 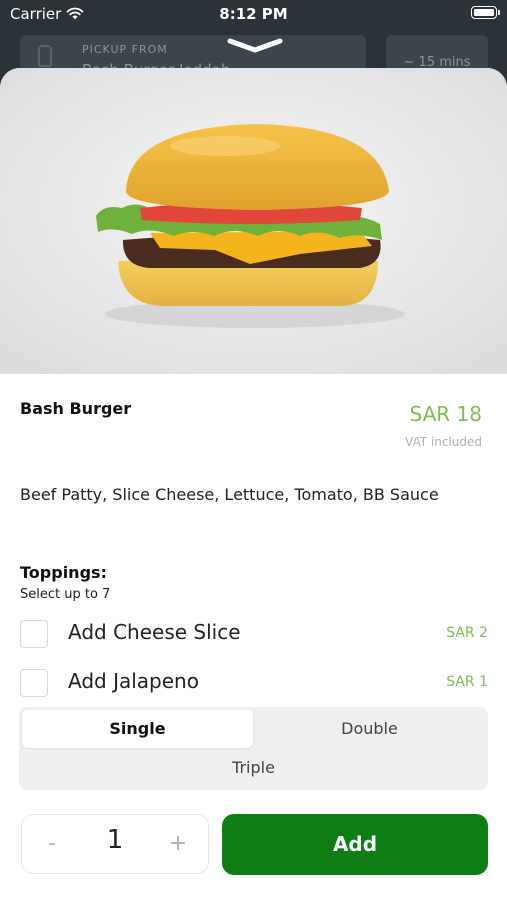 What do you see at coordinates (355, 844) in the screenshot?
I see `add-to-cart-button: Add` at bounding box center [355, 844].